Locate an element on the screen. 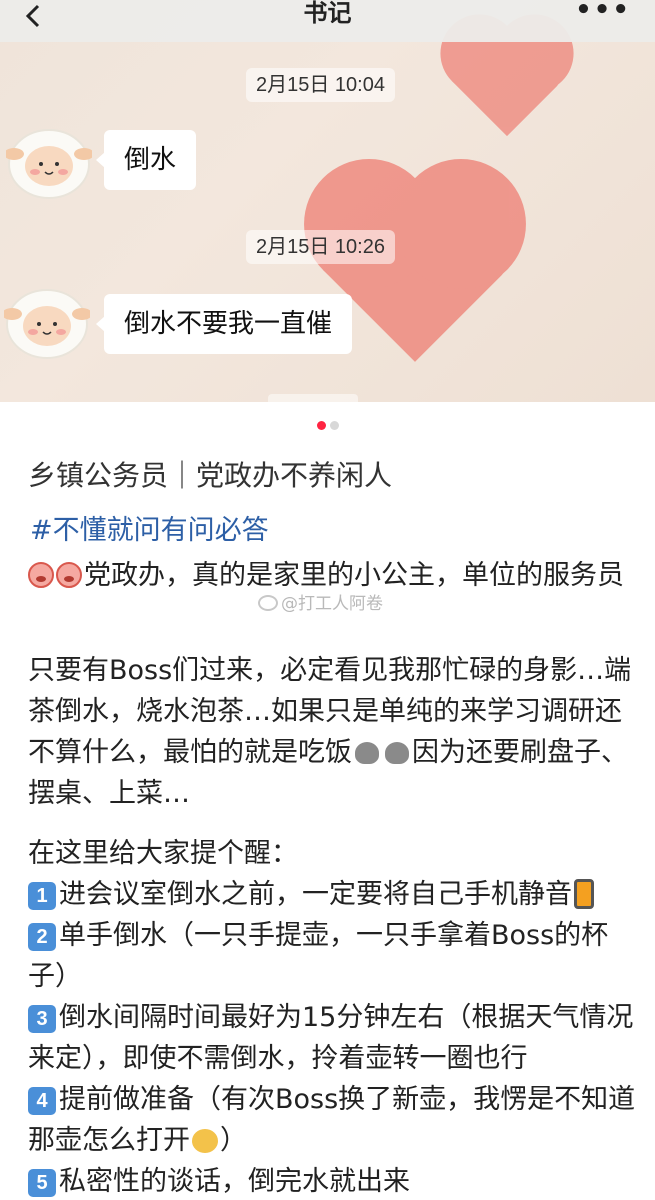 Image resolution: width=655 pixels, height=1200 pixels. tip-item: 2 单手倒水（一只手提壶，一只手拿着Boss的杯子） is located at coordinates (333, 956).